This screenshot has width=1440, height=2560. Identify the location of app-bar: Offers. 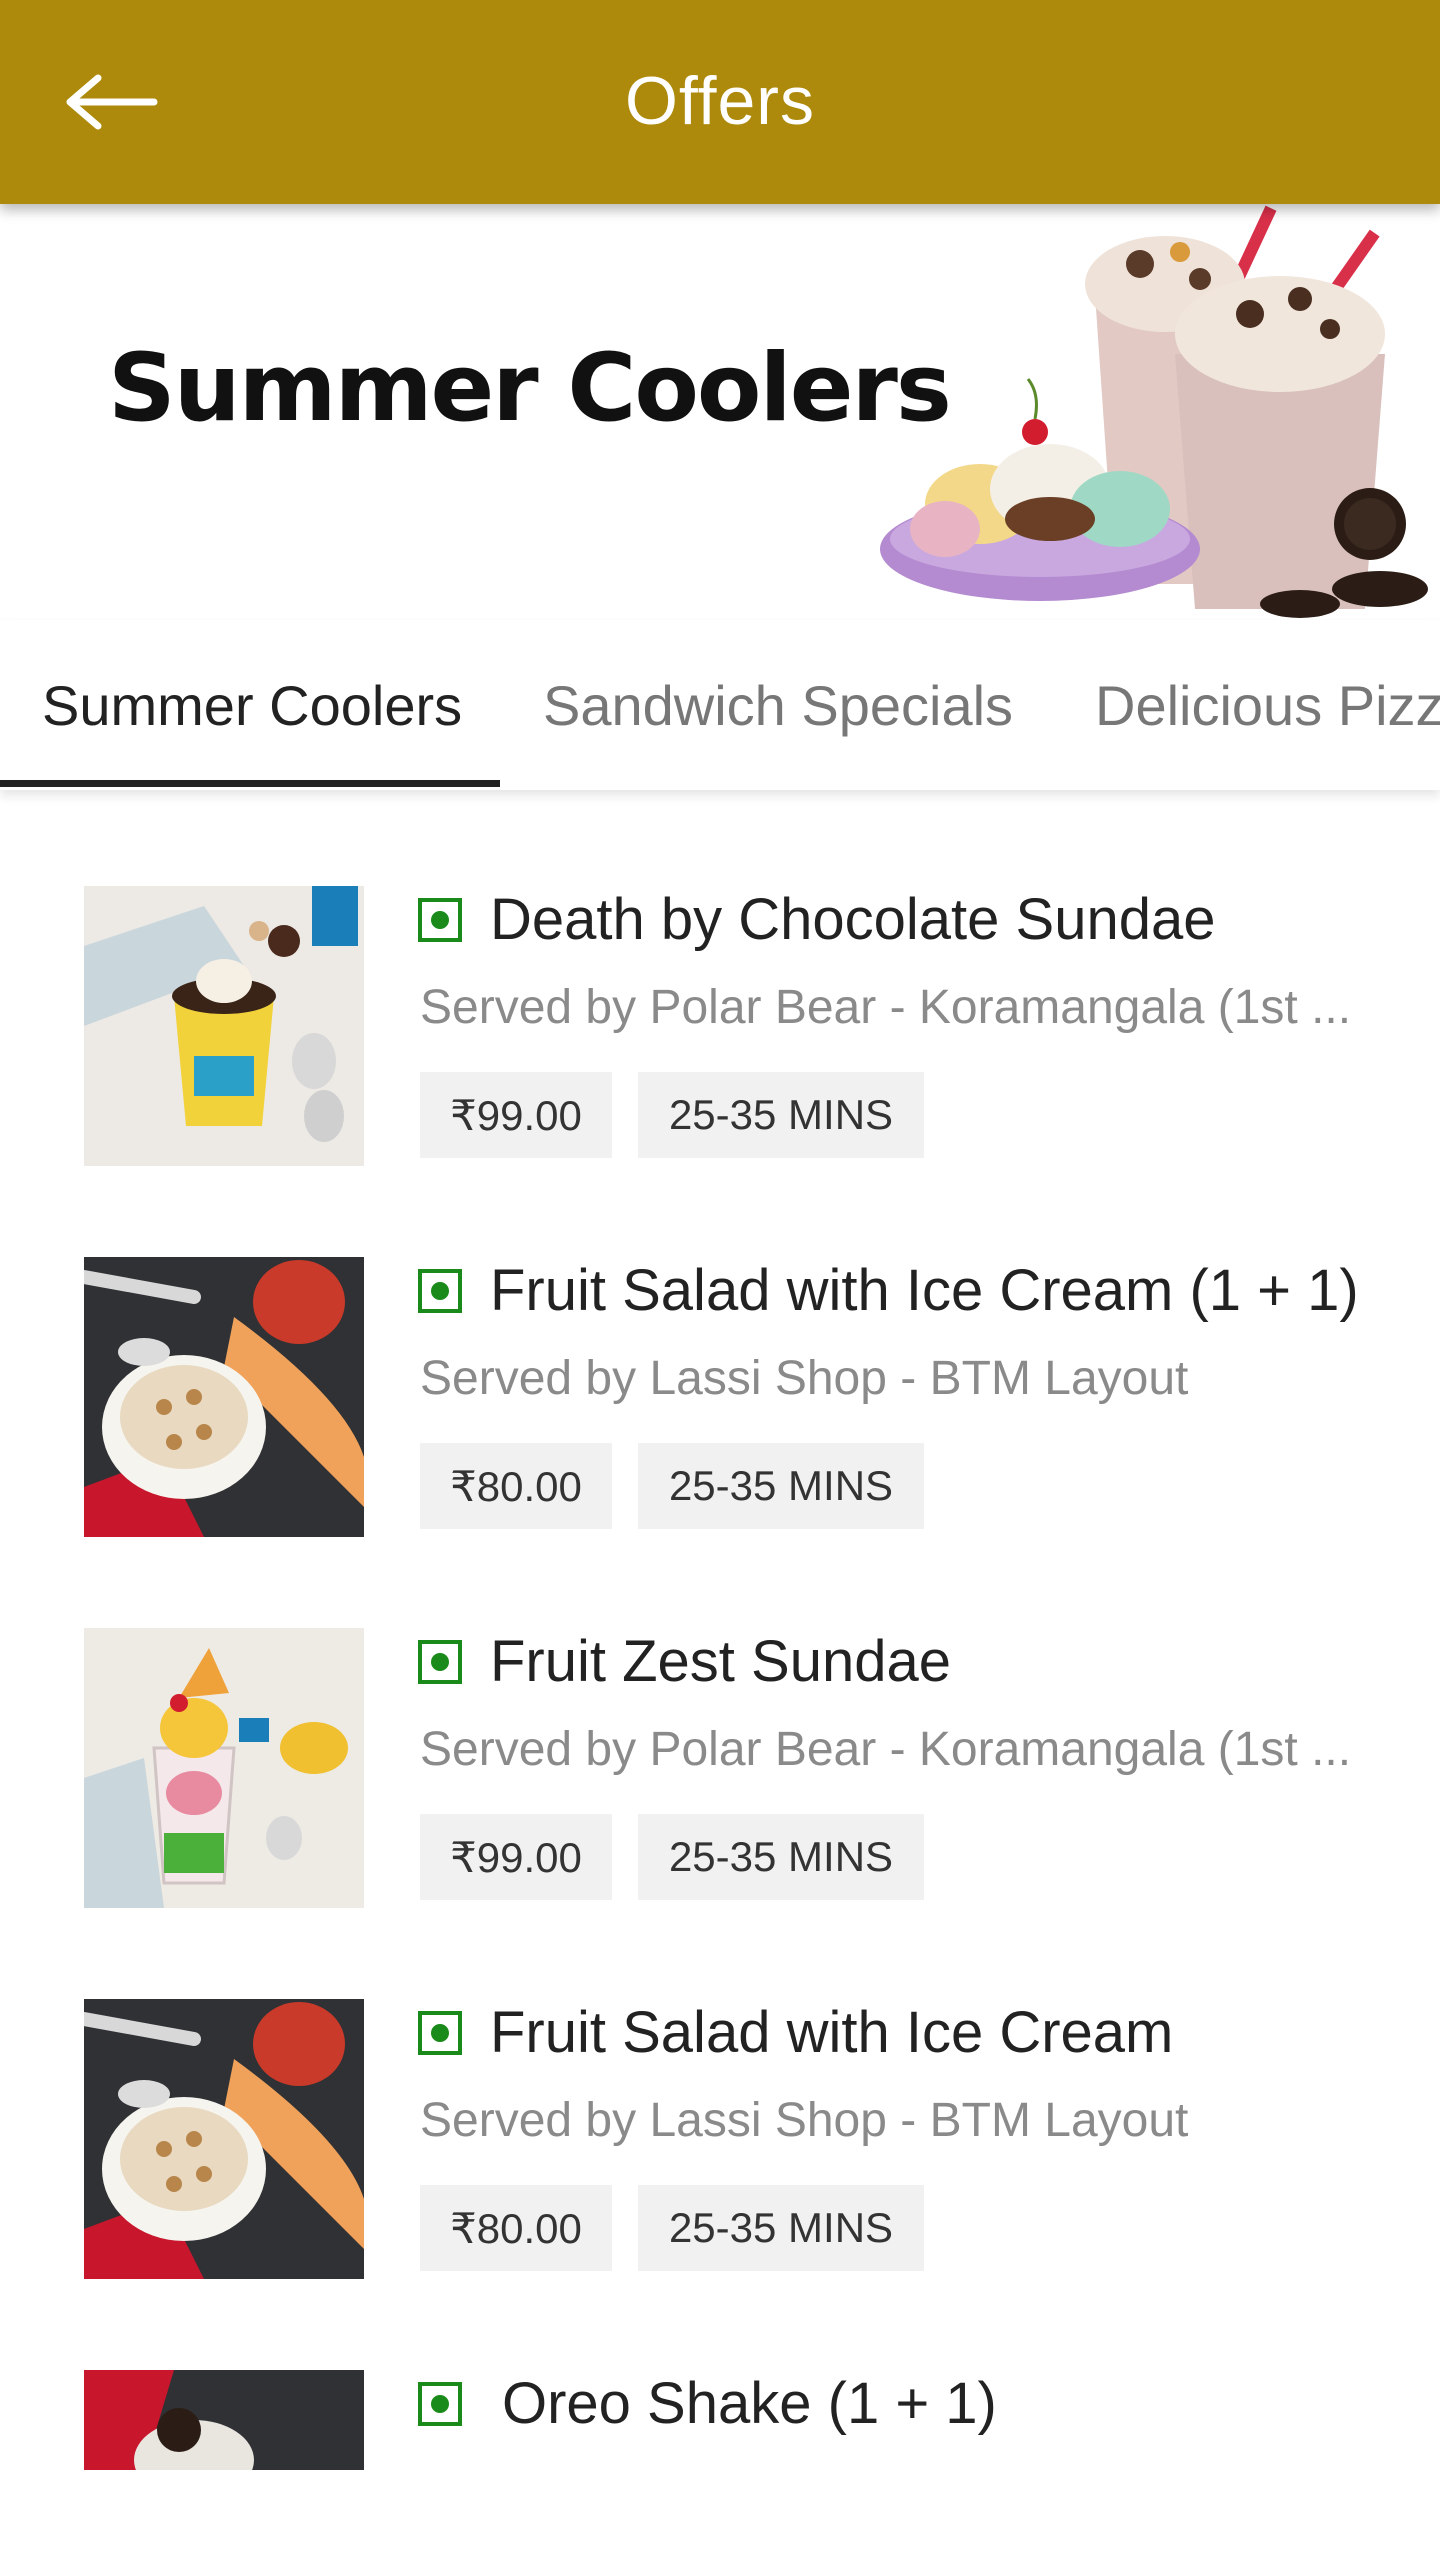
(720, 102).